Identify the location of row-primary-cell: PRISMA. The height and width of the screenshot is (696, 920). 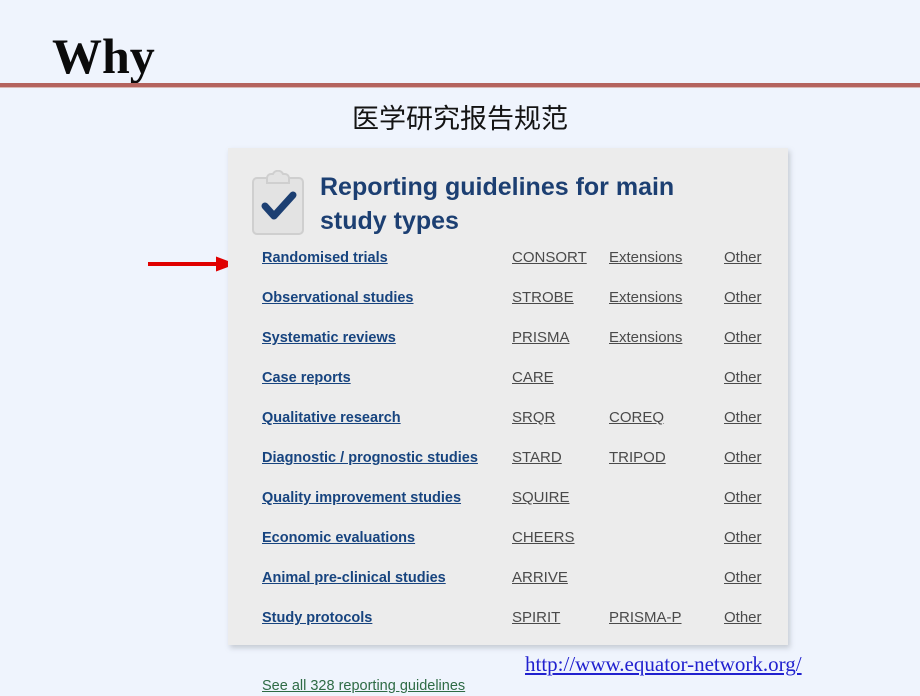
(560, 338).